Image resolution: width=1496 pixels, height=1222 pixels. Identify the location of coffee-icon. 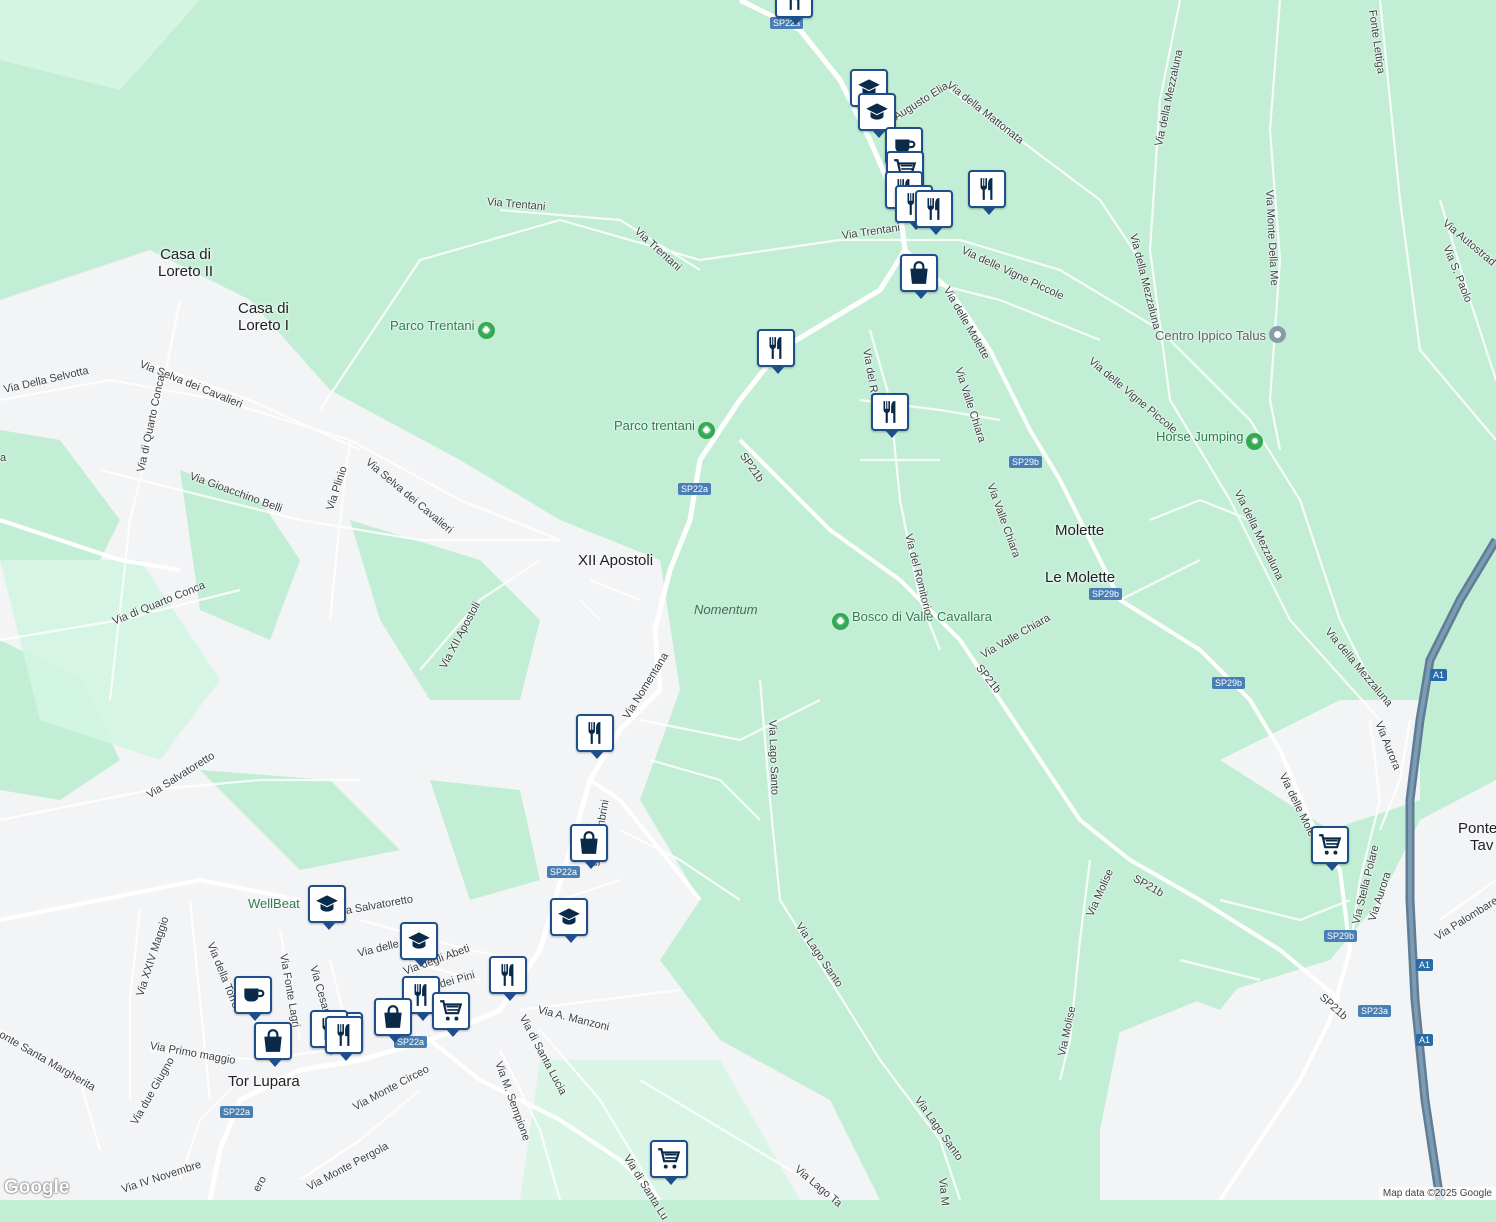
(253, 995).